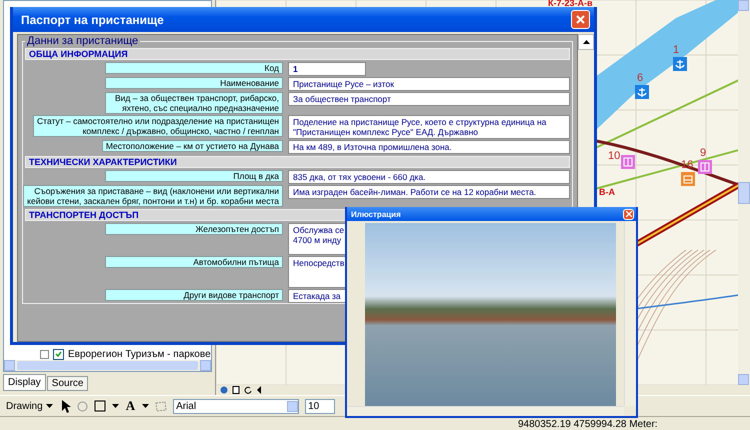  What do you see at coordinates (614, 156) in the screenshot?
I see `marker-number: 10` at bounding box center [614, 156].